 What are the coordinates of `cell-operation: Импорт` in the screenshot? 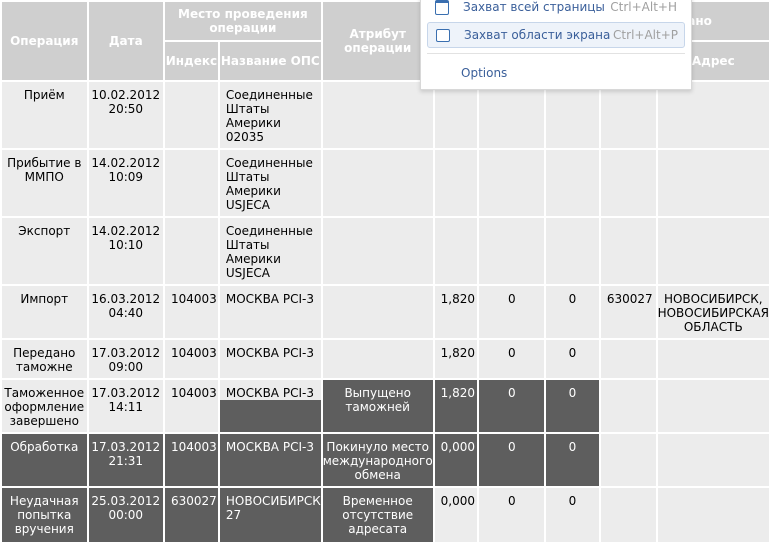 It's located at (44, 312).